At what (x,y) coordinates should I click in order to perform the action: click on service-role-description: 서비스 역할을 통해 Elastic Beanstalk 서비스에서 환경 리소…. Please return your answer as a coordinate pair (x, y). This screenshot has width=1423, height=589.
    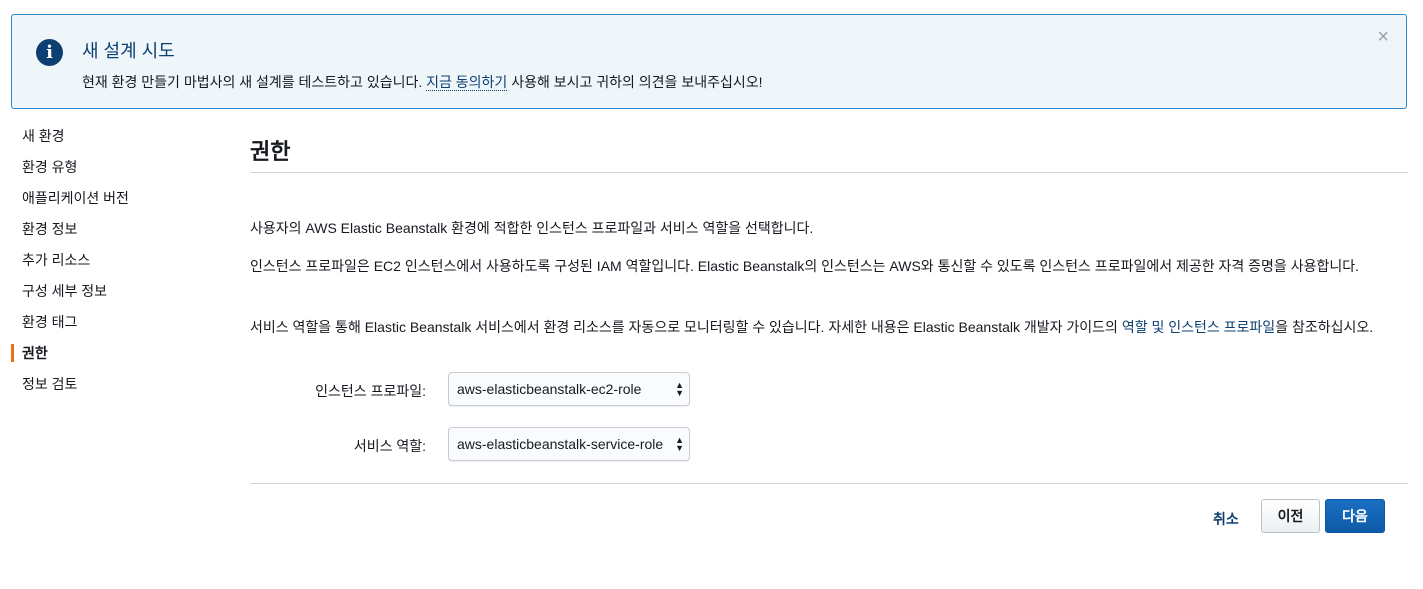
    Looking at the image, I should click on (827, 327).